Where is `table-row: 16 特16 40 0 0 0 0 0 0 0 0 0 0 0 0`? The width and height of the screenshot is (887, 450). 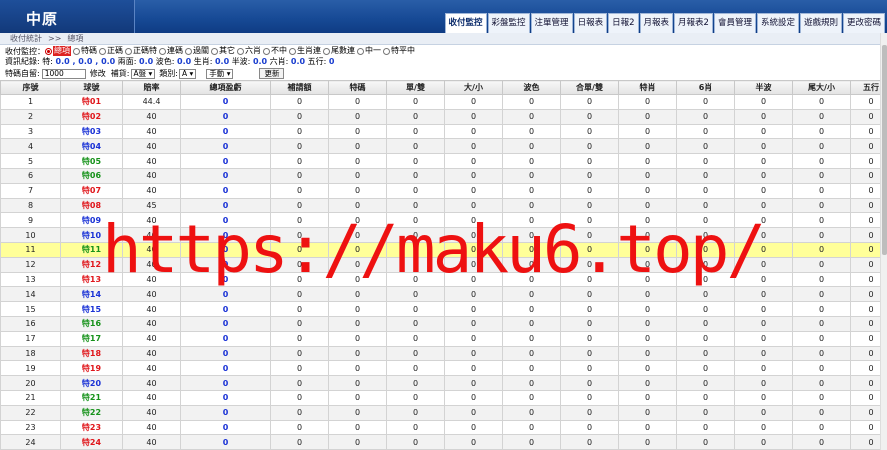 table-row: 16 特16 40 0 0 0 0 0 0 0 0 0 0 0 0 is located at coordinates (440, 323).